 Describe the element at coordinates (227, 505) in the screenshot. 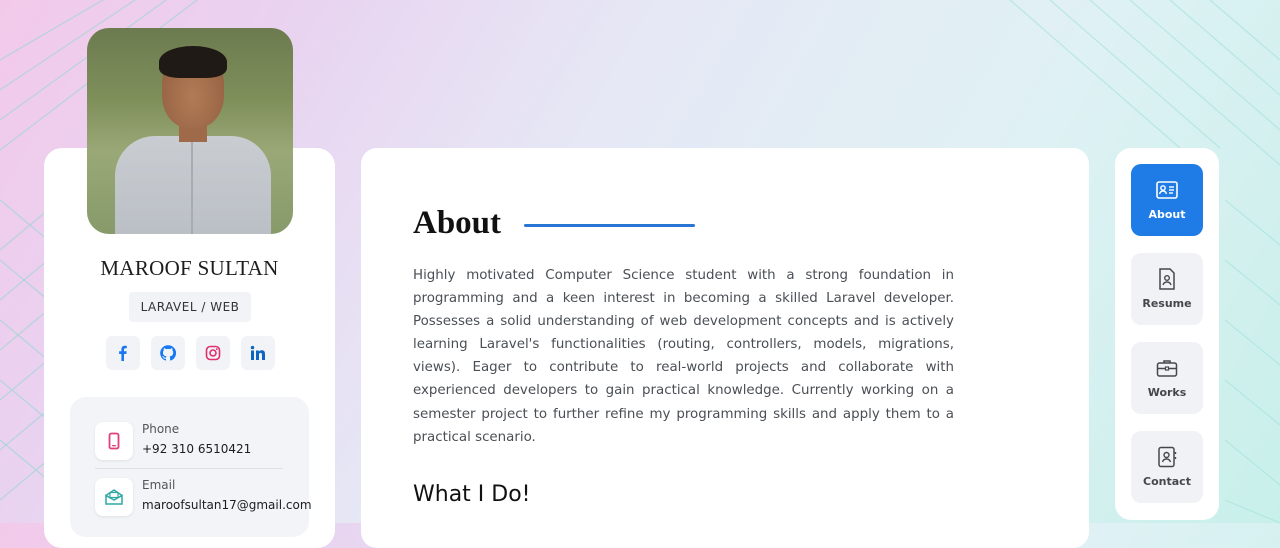

I see `email-value: maroofsultan17@gmail.com` at that location.